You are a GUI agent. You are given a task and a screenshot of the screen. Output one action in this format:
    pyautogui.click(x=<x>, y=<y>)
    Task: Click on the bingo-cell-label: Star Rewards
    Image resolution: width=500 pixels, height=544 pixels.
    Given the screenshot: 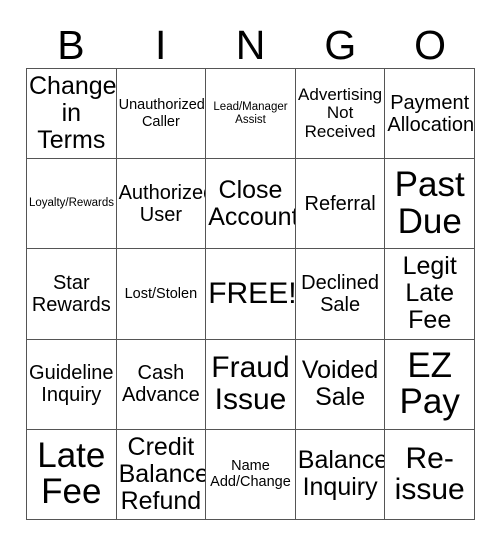 What is the action you would take?
    pyautogui.click(x=71, y=293)
    